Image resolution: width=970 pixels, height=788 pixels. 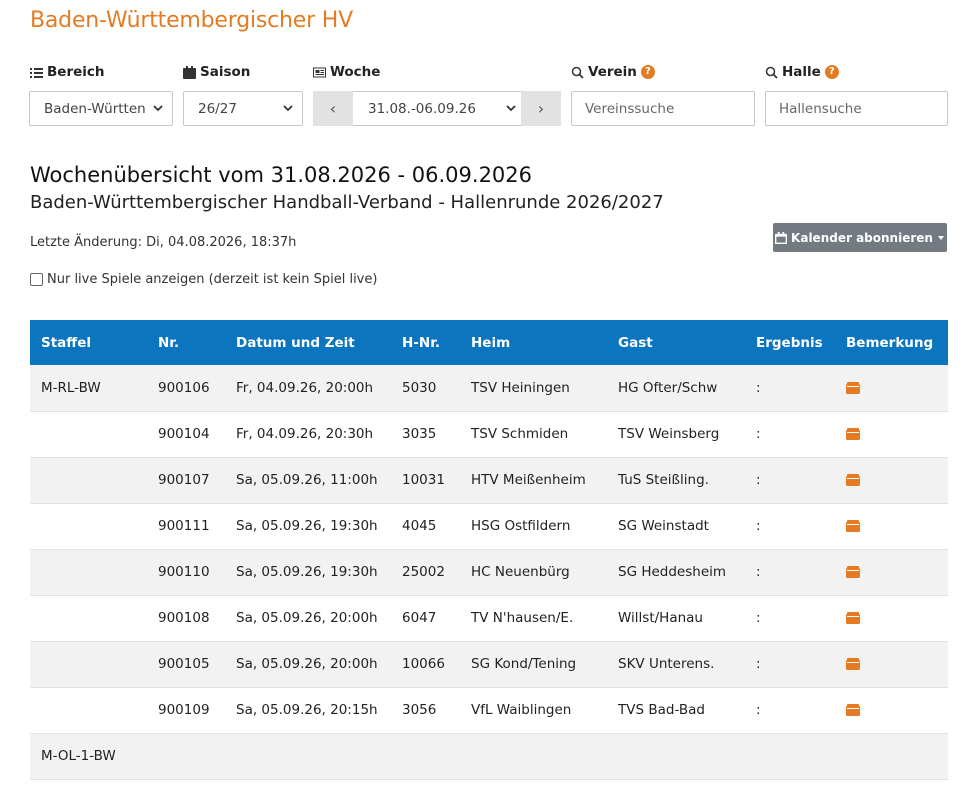 I want to click on verein-search-input, so click(x=663, y=108).